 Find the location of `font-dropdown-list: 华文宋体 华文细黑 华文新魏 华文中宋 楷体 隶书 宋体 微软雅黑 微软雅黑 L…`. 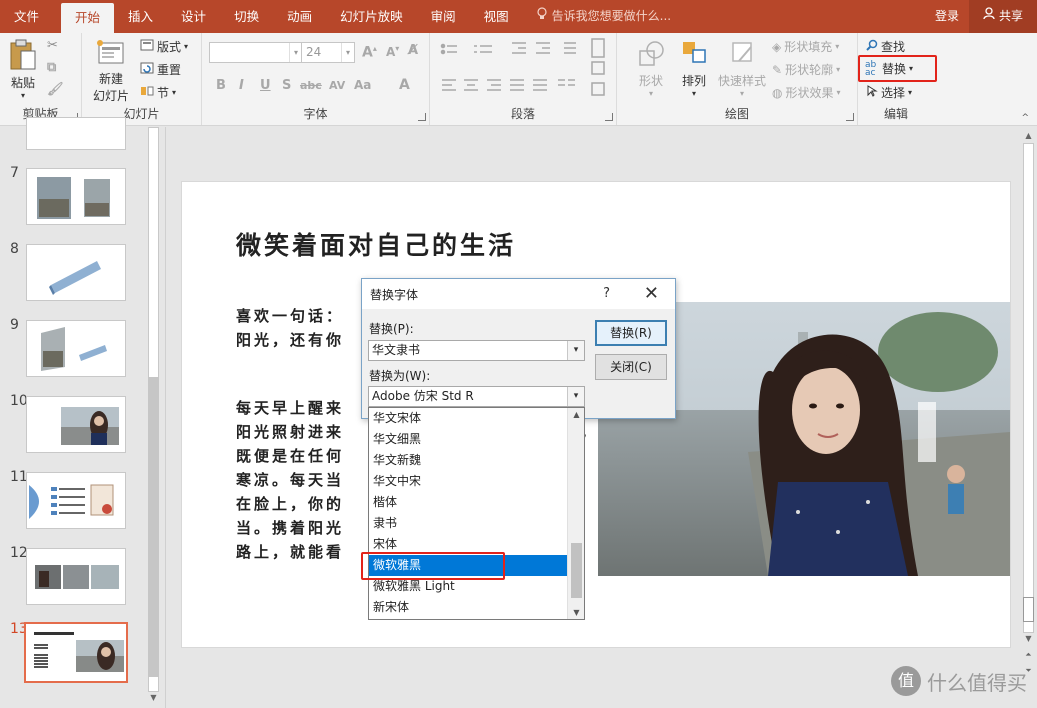

font-dropdown-list: 华文宋体 华文细黑 华文新魏 华文中宋 楷体 隶书 宋体 微软雅黑 微软雅黑 L… is located at coordinates (476, 513).